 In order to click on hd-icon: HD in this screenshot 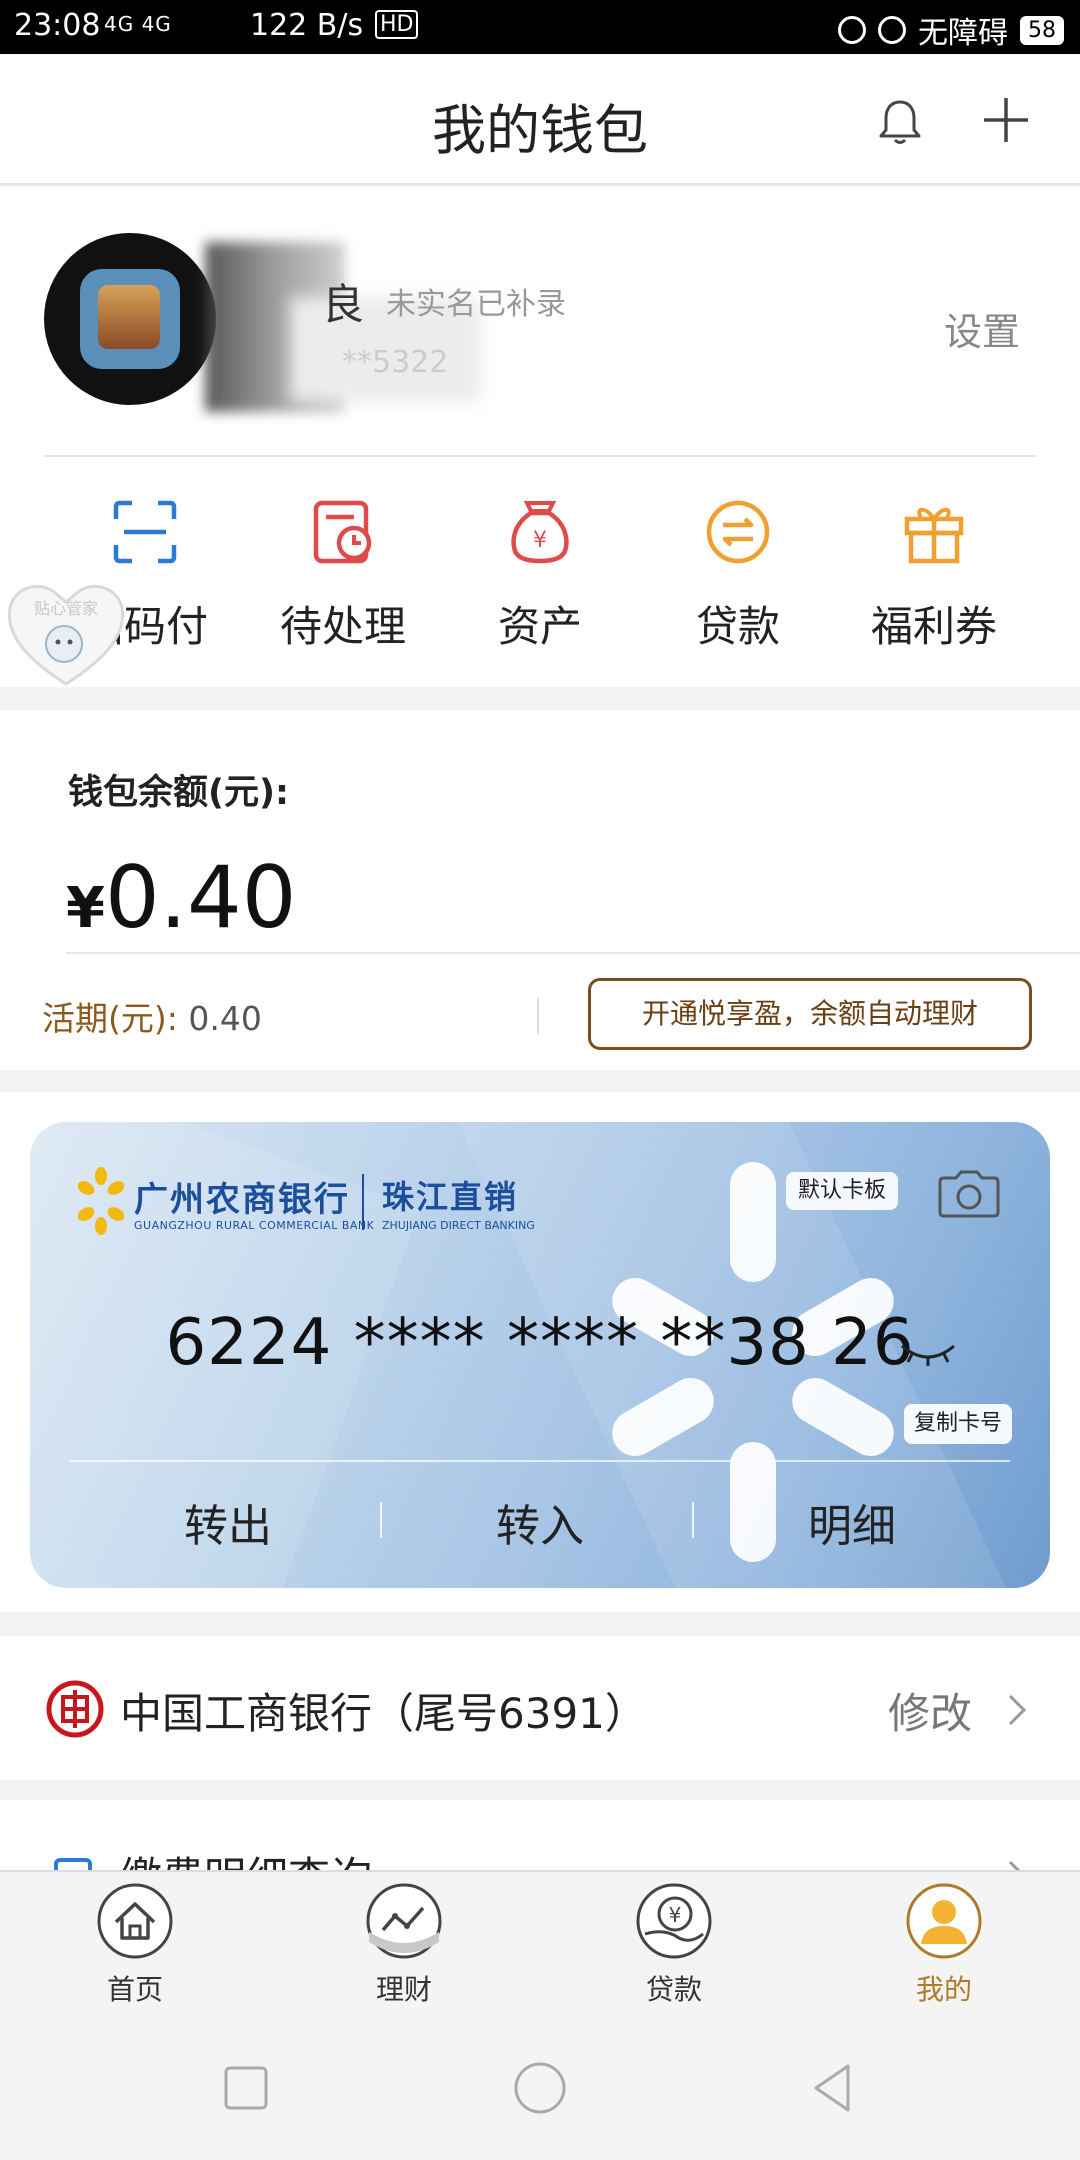, I will do `click(397, 24)`.